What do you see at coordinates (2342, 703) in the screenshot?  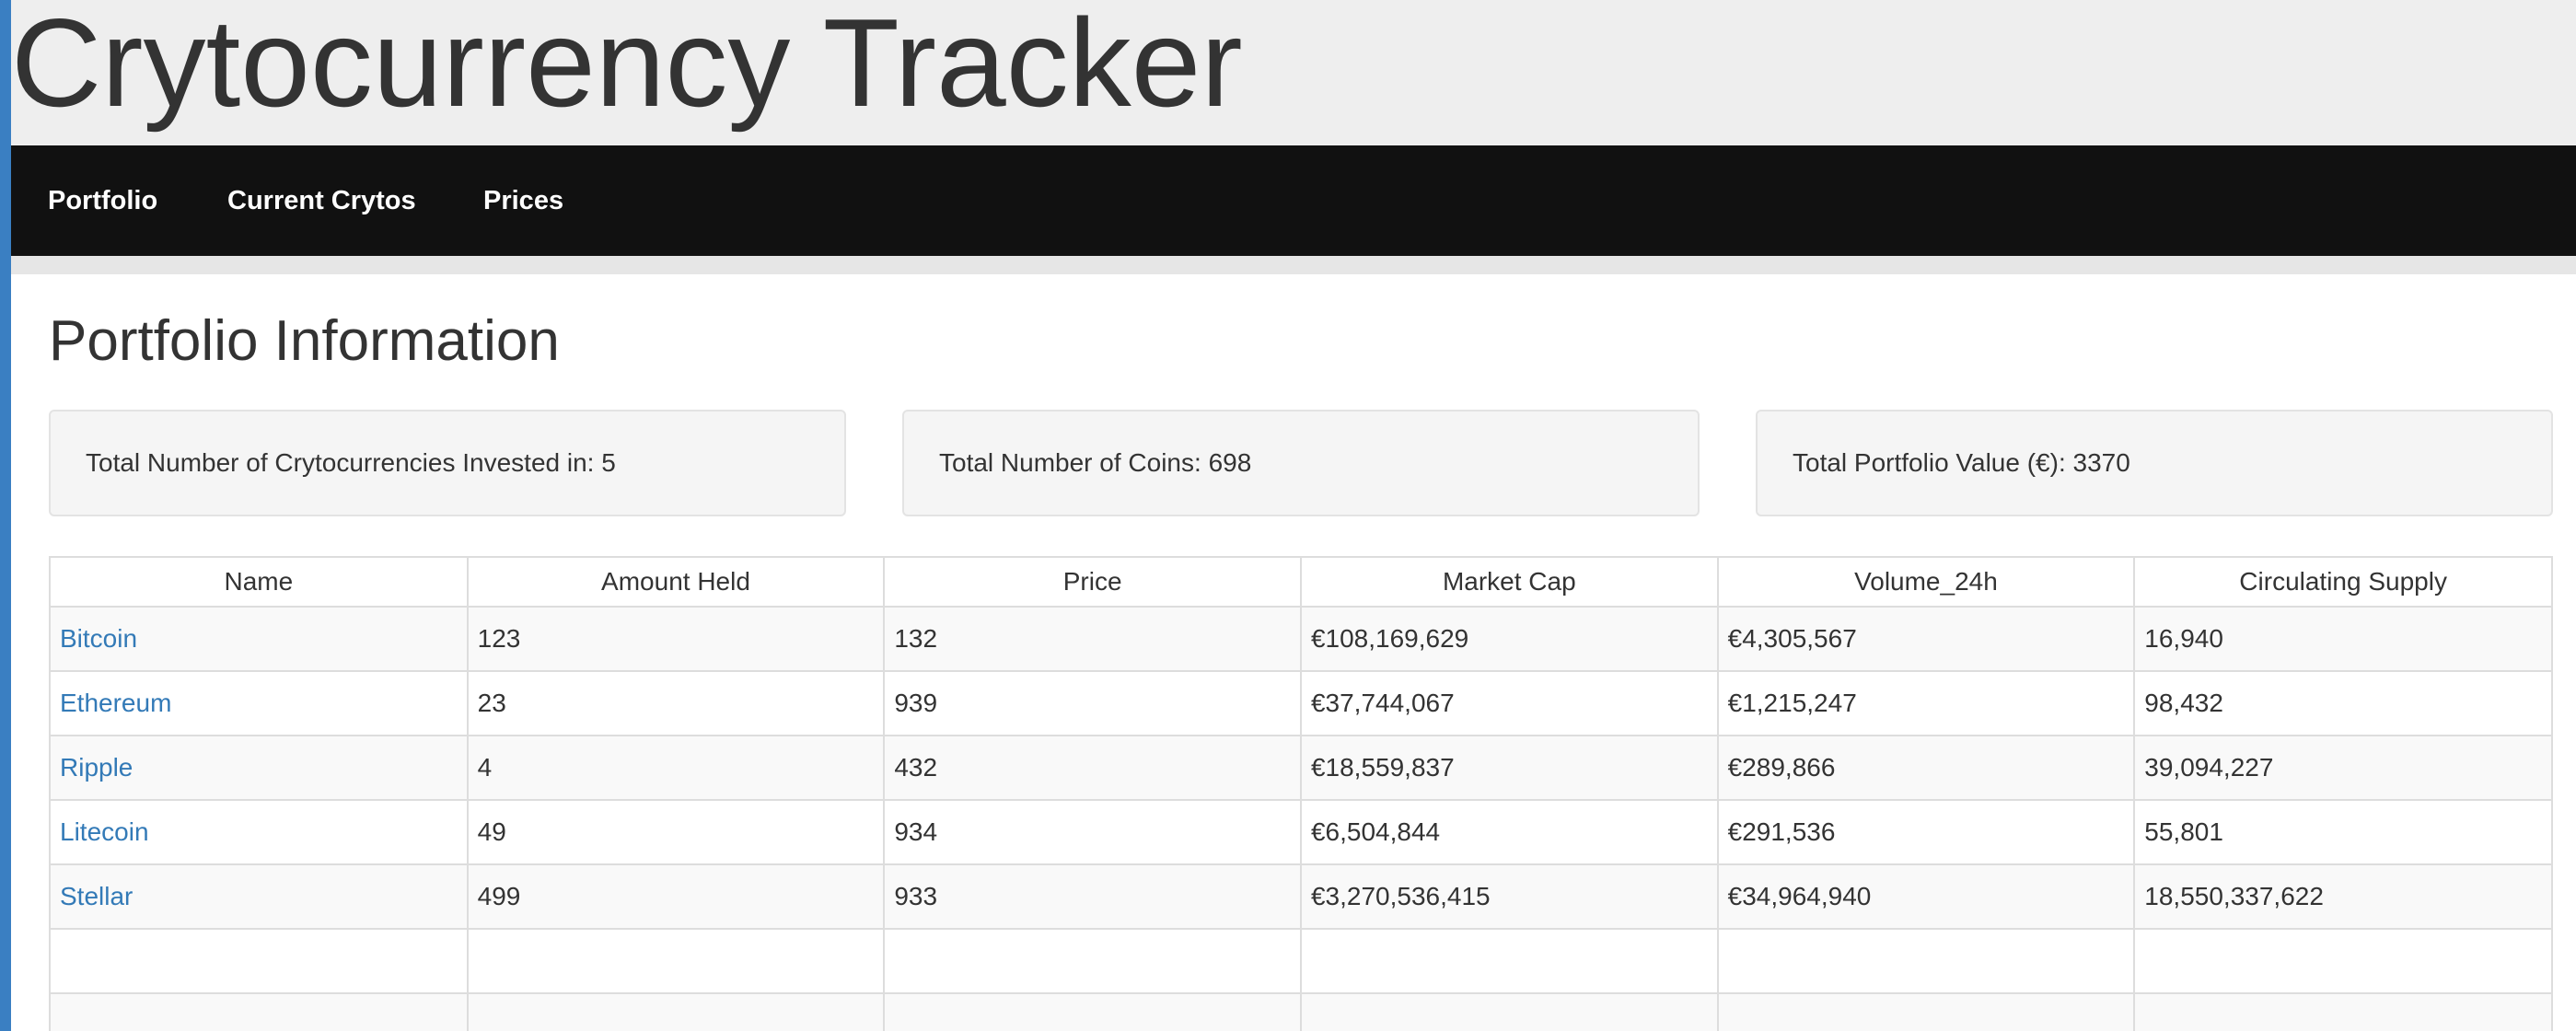 I see `cell-circulating-supply: 98,432` at bounding box center [2342, 703].